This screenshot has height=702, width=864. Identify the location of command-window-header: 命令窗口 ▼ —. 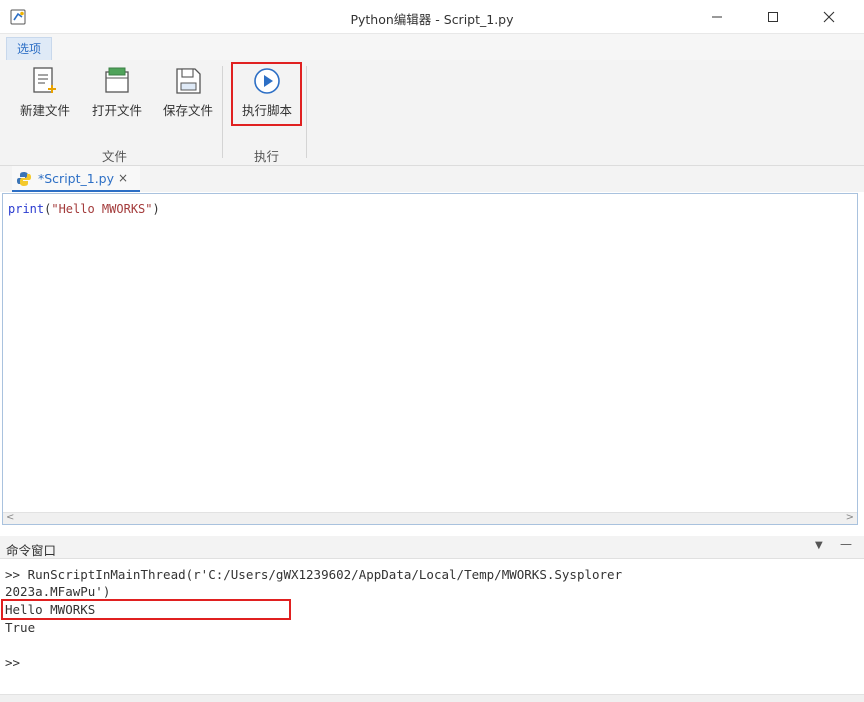
(432, 547).